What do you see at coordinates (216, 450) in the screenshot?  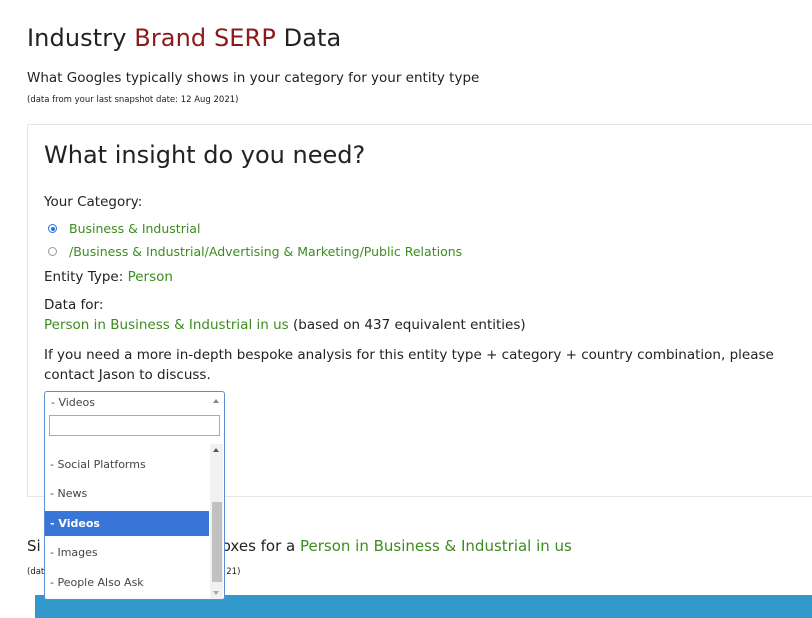 I see `scroll-up-icon` at bounding box center [216, 450].